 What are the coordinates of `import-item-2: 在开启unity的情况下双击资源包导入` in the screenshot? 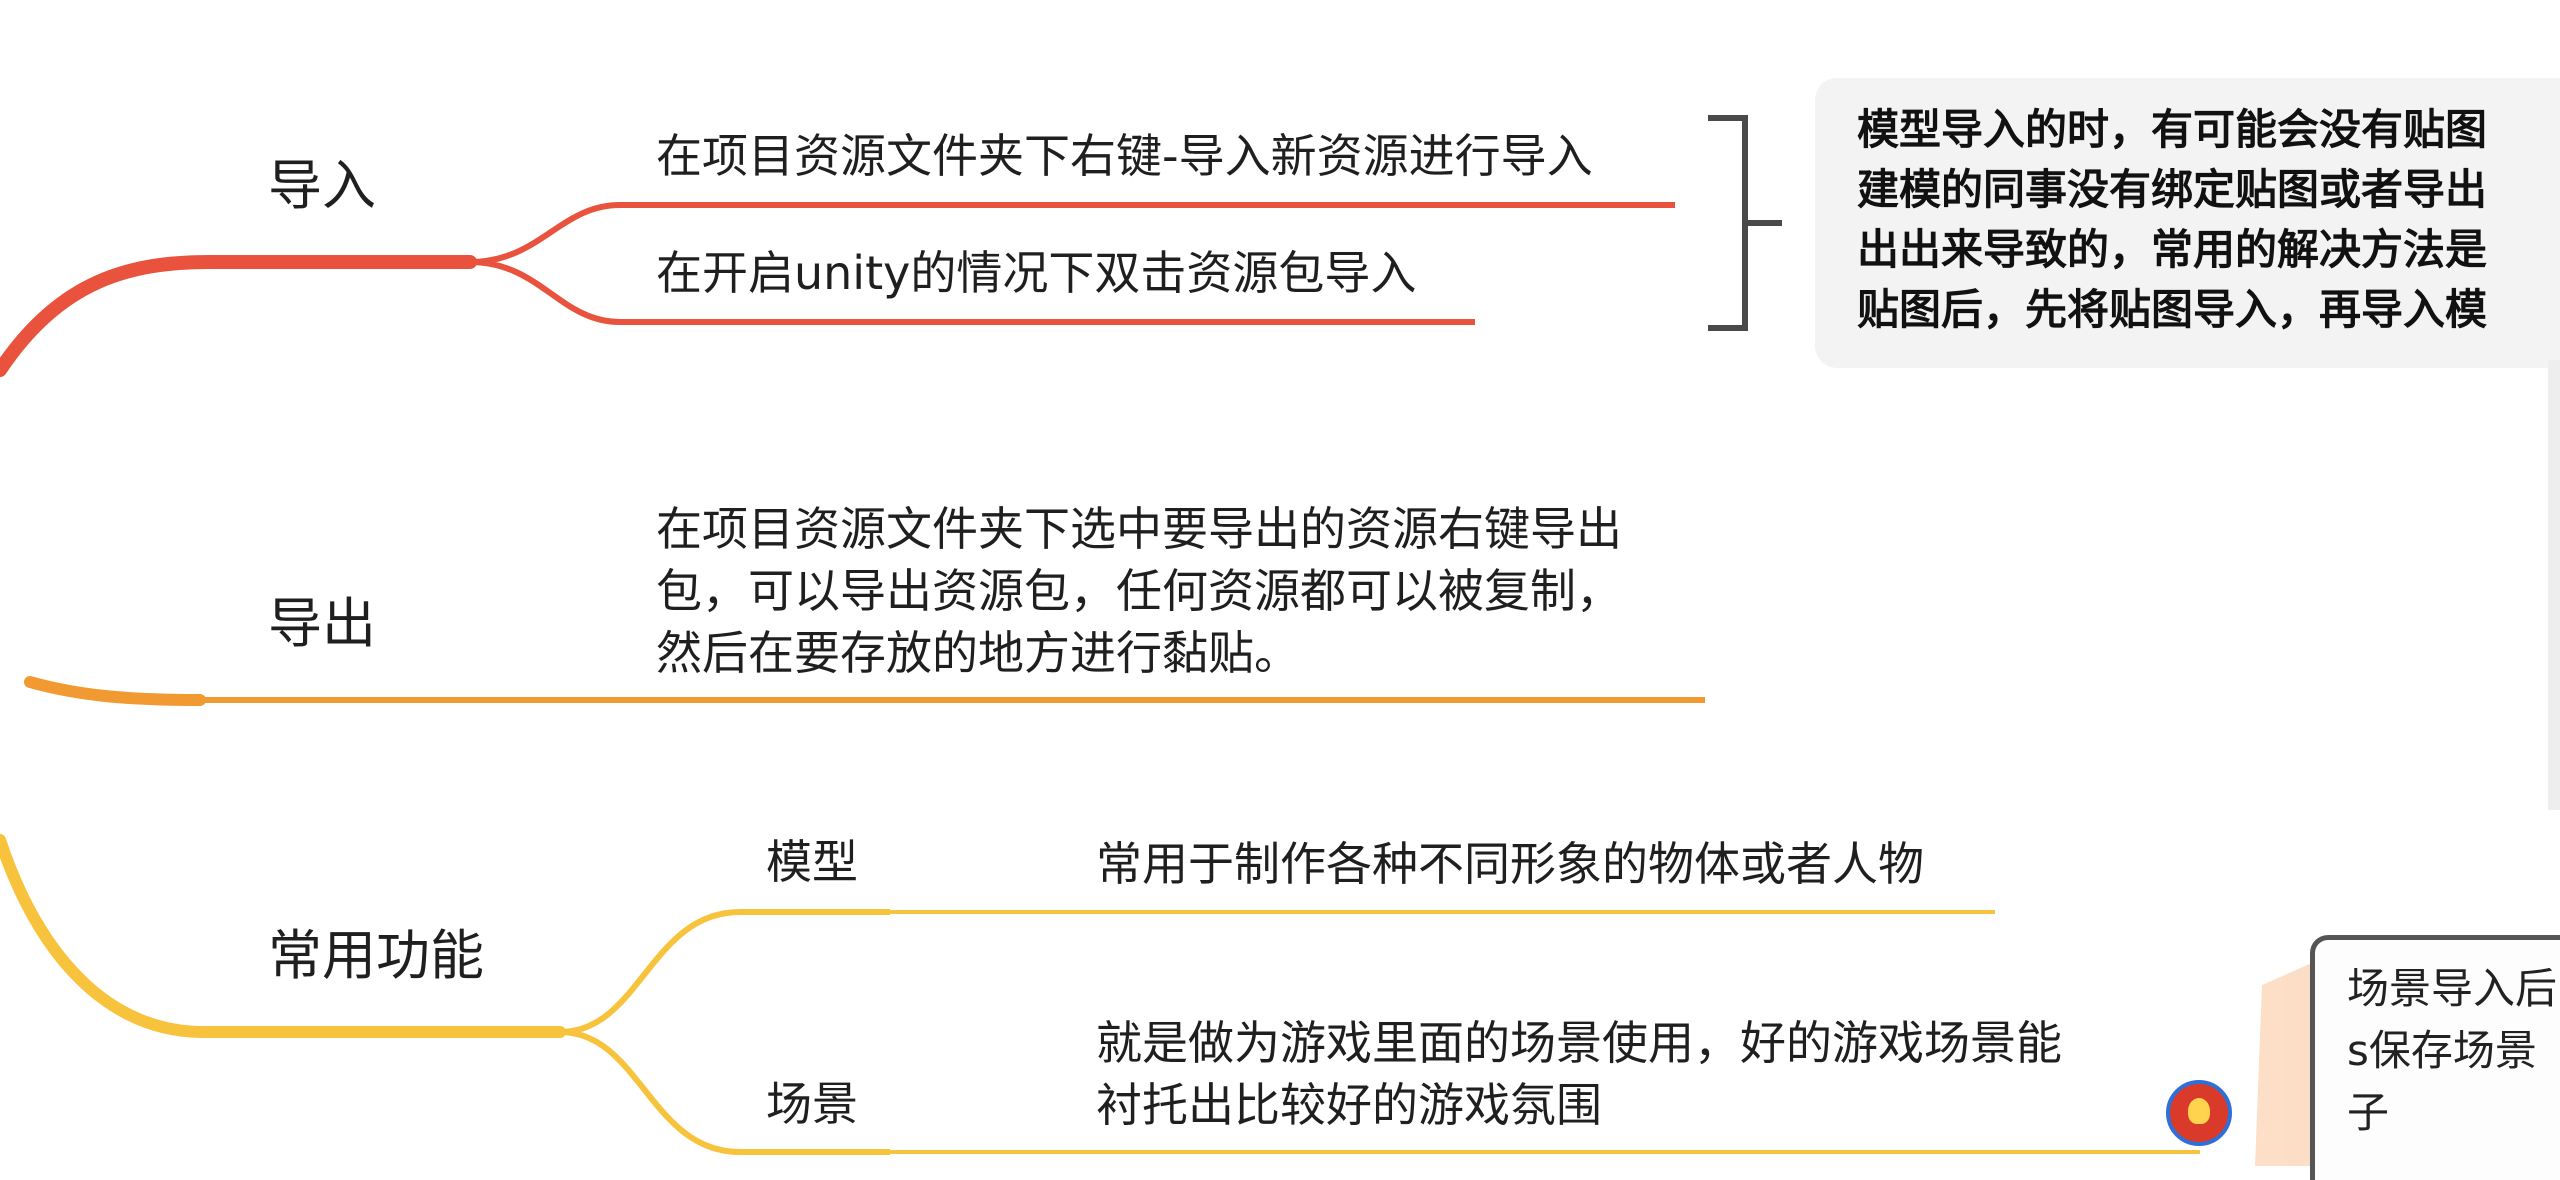 It's located at (1036, 273).